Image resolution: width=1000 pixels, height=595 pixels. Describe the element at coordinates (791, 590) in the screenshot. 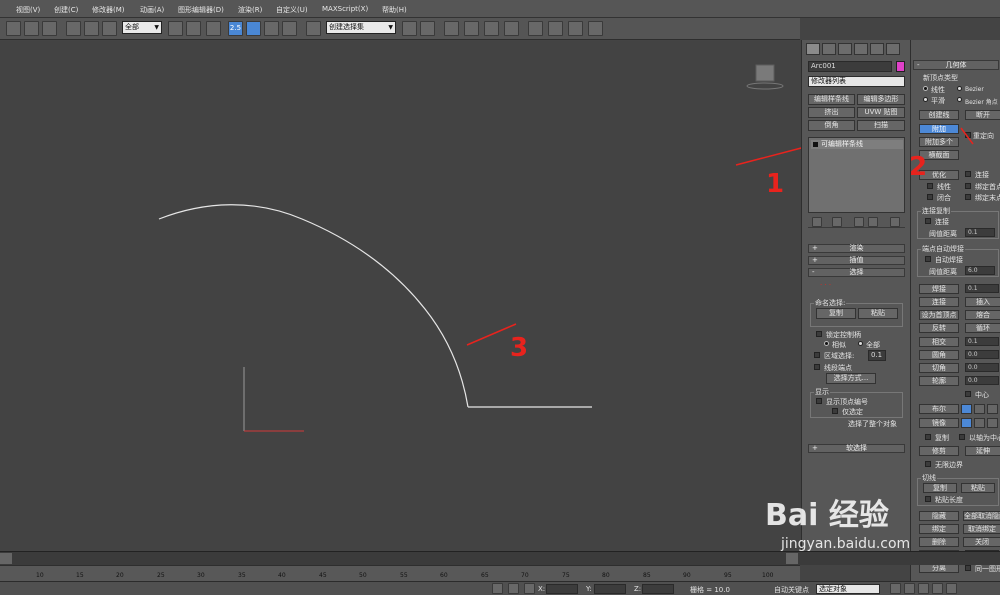

I see `auto-key-label: 自动关键点` at that location.